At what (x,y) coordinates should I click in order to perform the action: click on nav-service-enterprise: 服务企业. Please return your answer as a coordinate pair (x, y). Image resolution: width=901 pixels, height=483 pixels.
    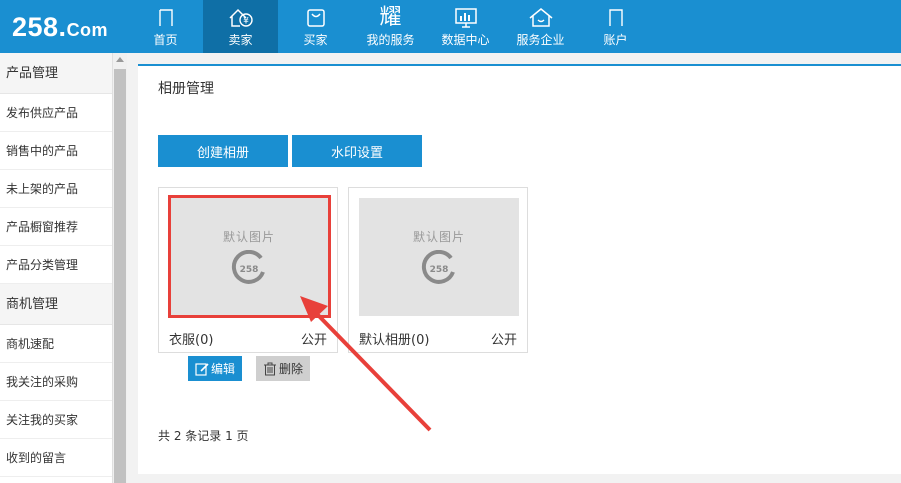
    Looking at the image, I should click on (540, 26).